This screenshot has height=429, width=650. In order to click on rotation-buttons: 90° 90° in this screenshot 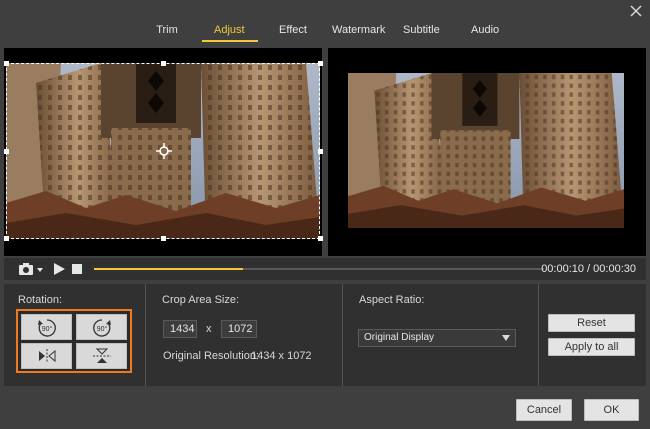, I will do `click(74, 341)`.